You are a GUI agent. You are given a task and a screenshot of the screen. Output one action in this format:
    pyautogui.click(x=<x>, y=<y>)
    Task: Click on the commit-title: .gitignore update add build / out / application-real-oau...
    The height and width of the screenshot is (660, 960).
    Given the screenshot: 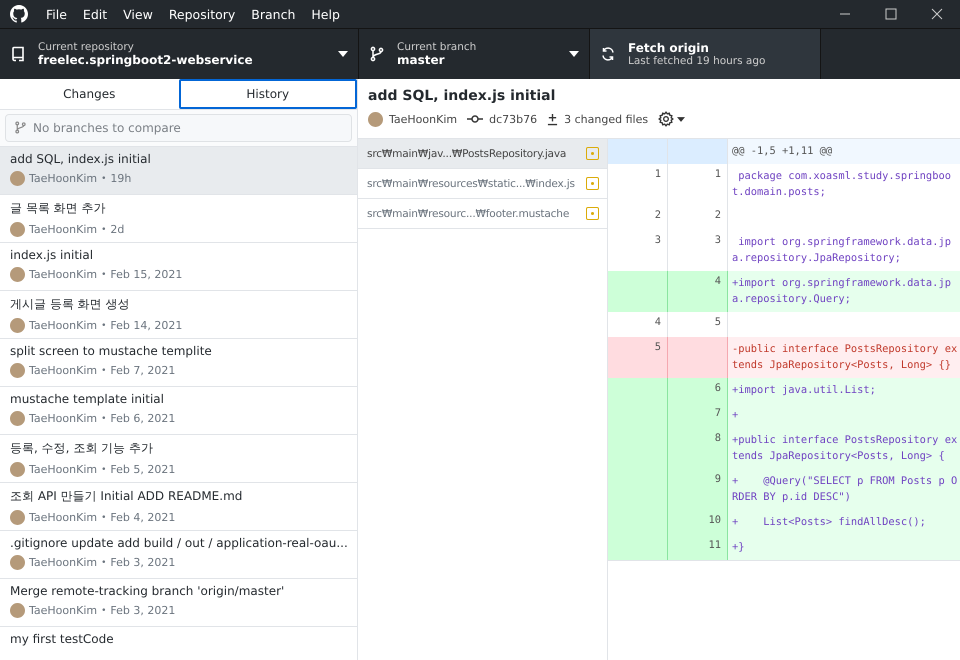 What is the action you would take?
    pyautogui.click(x=178, y=543)
    